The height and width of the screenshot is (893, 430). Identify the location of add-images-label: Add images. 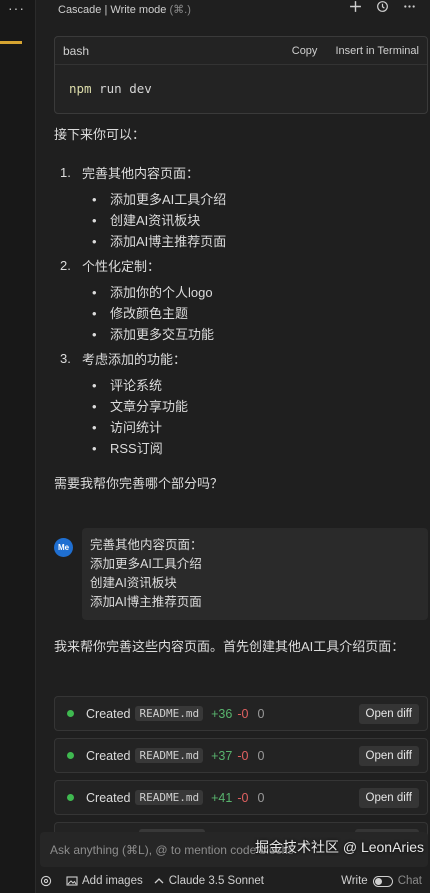
(112, 881).